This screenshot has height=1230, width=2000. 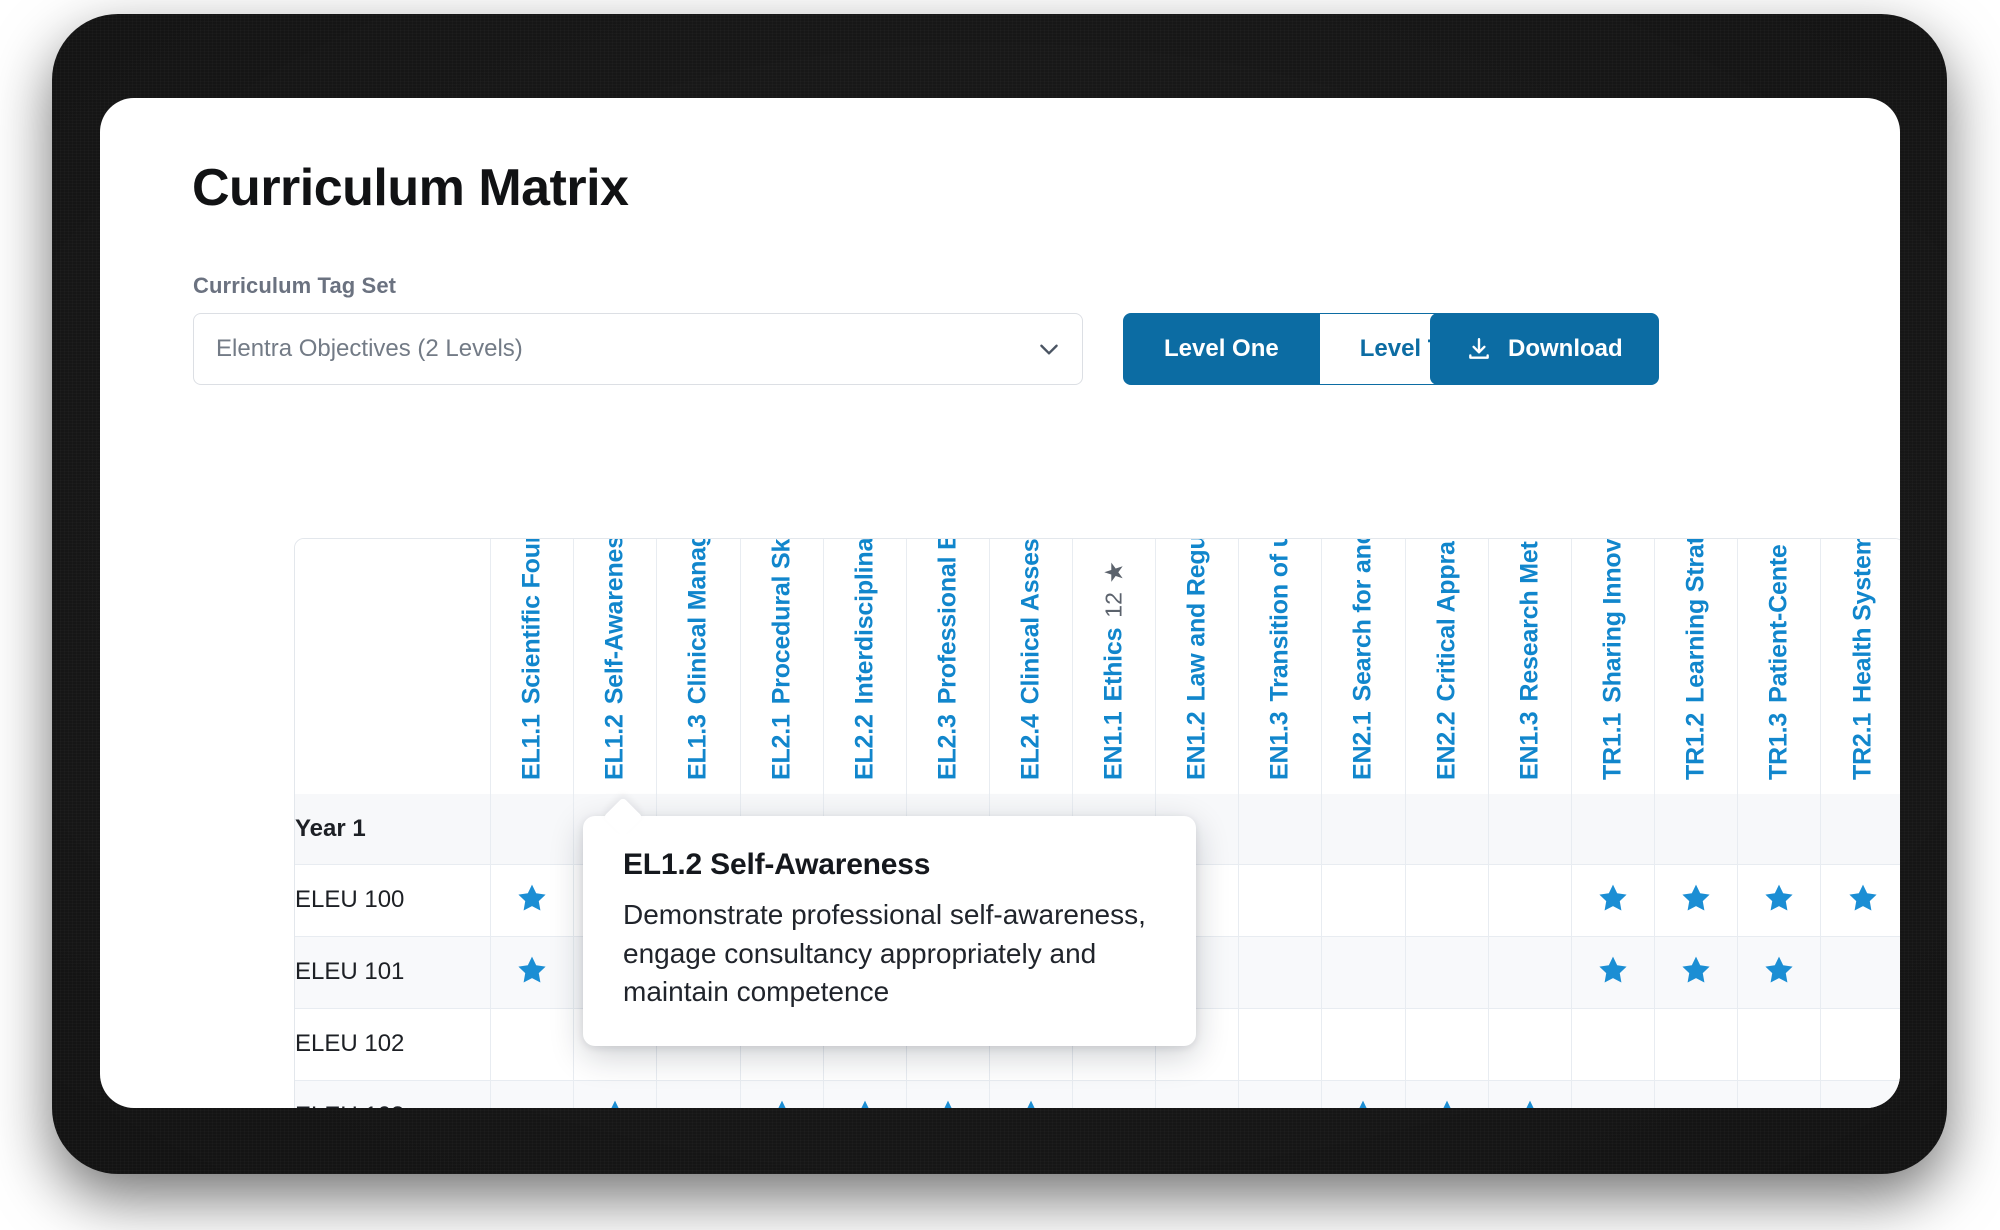 I want to click on matrix-column-header: TR1.1Sharing Innov27★, so click(x=1613, y=666).